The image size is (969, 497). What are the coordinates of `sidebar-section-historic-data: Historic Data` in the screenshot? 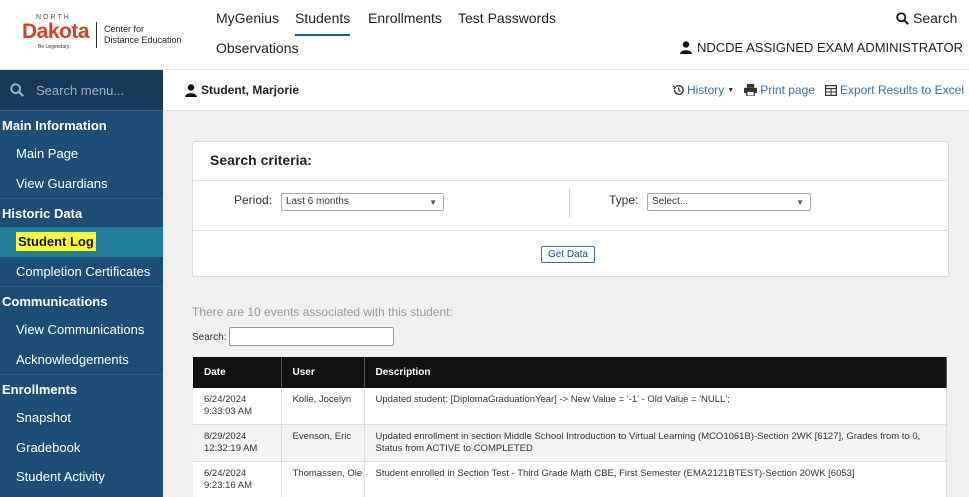 It's located at (81, 212).